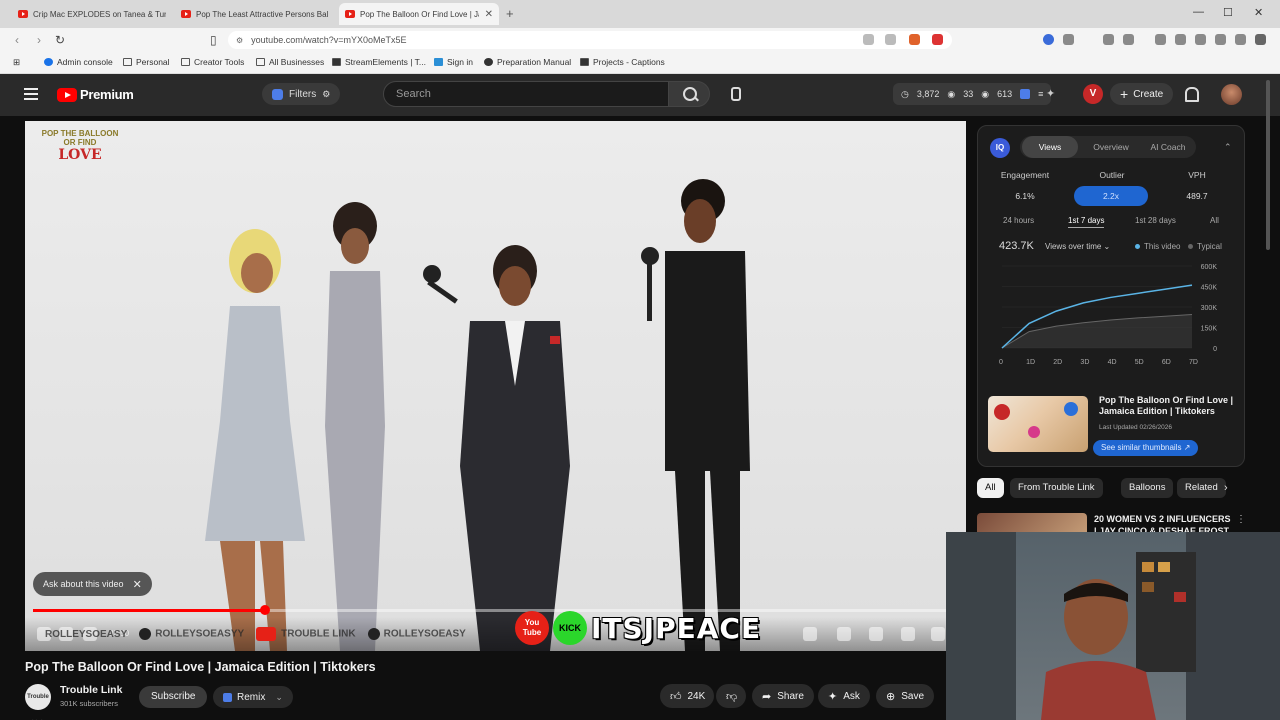  Describe the element at coordinates (1077, 246) in the screenshot. I see `views-over-time-dropdown: Views over time ⌄` at that location.